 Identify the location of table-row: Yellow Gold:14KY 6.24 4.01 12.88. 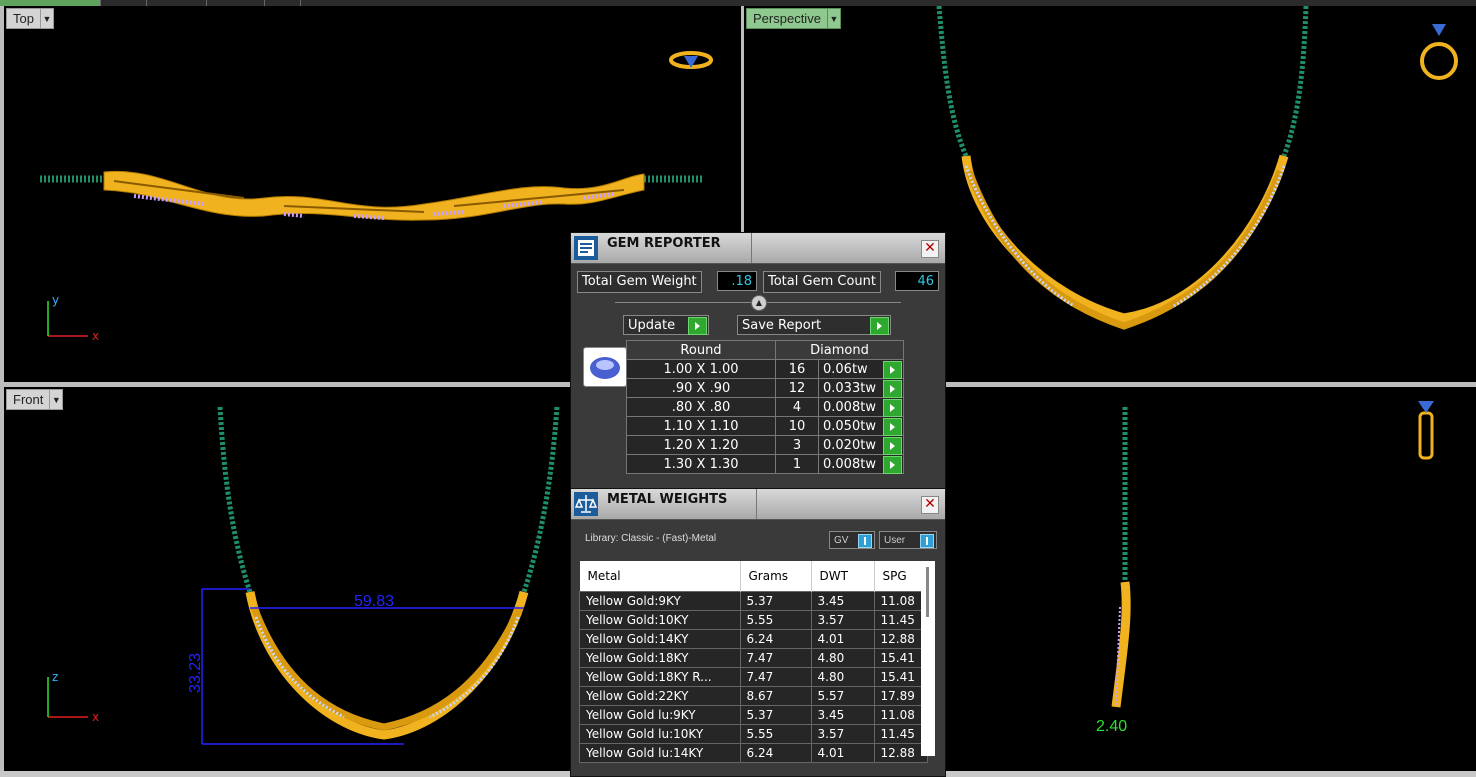
(753, 639).